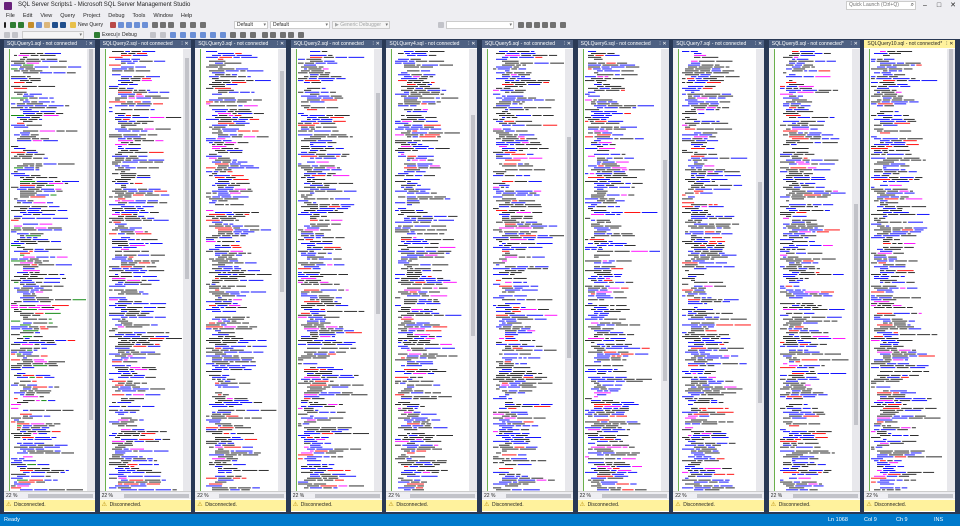  Describe the element at coordinates (129, 25) in the screenshot. I see `mdx-query-icon` at that location.